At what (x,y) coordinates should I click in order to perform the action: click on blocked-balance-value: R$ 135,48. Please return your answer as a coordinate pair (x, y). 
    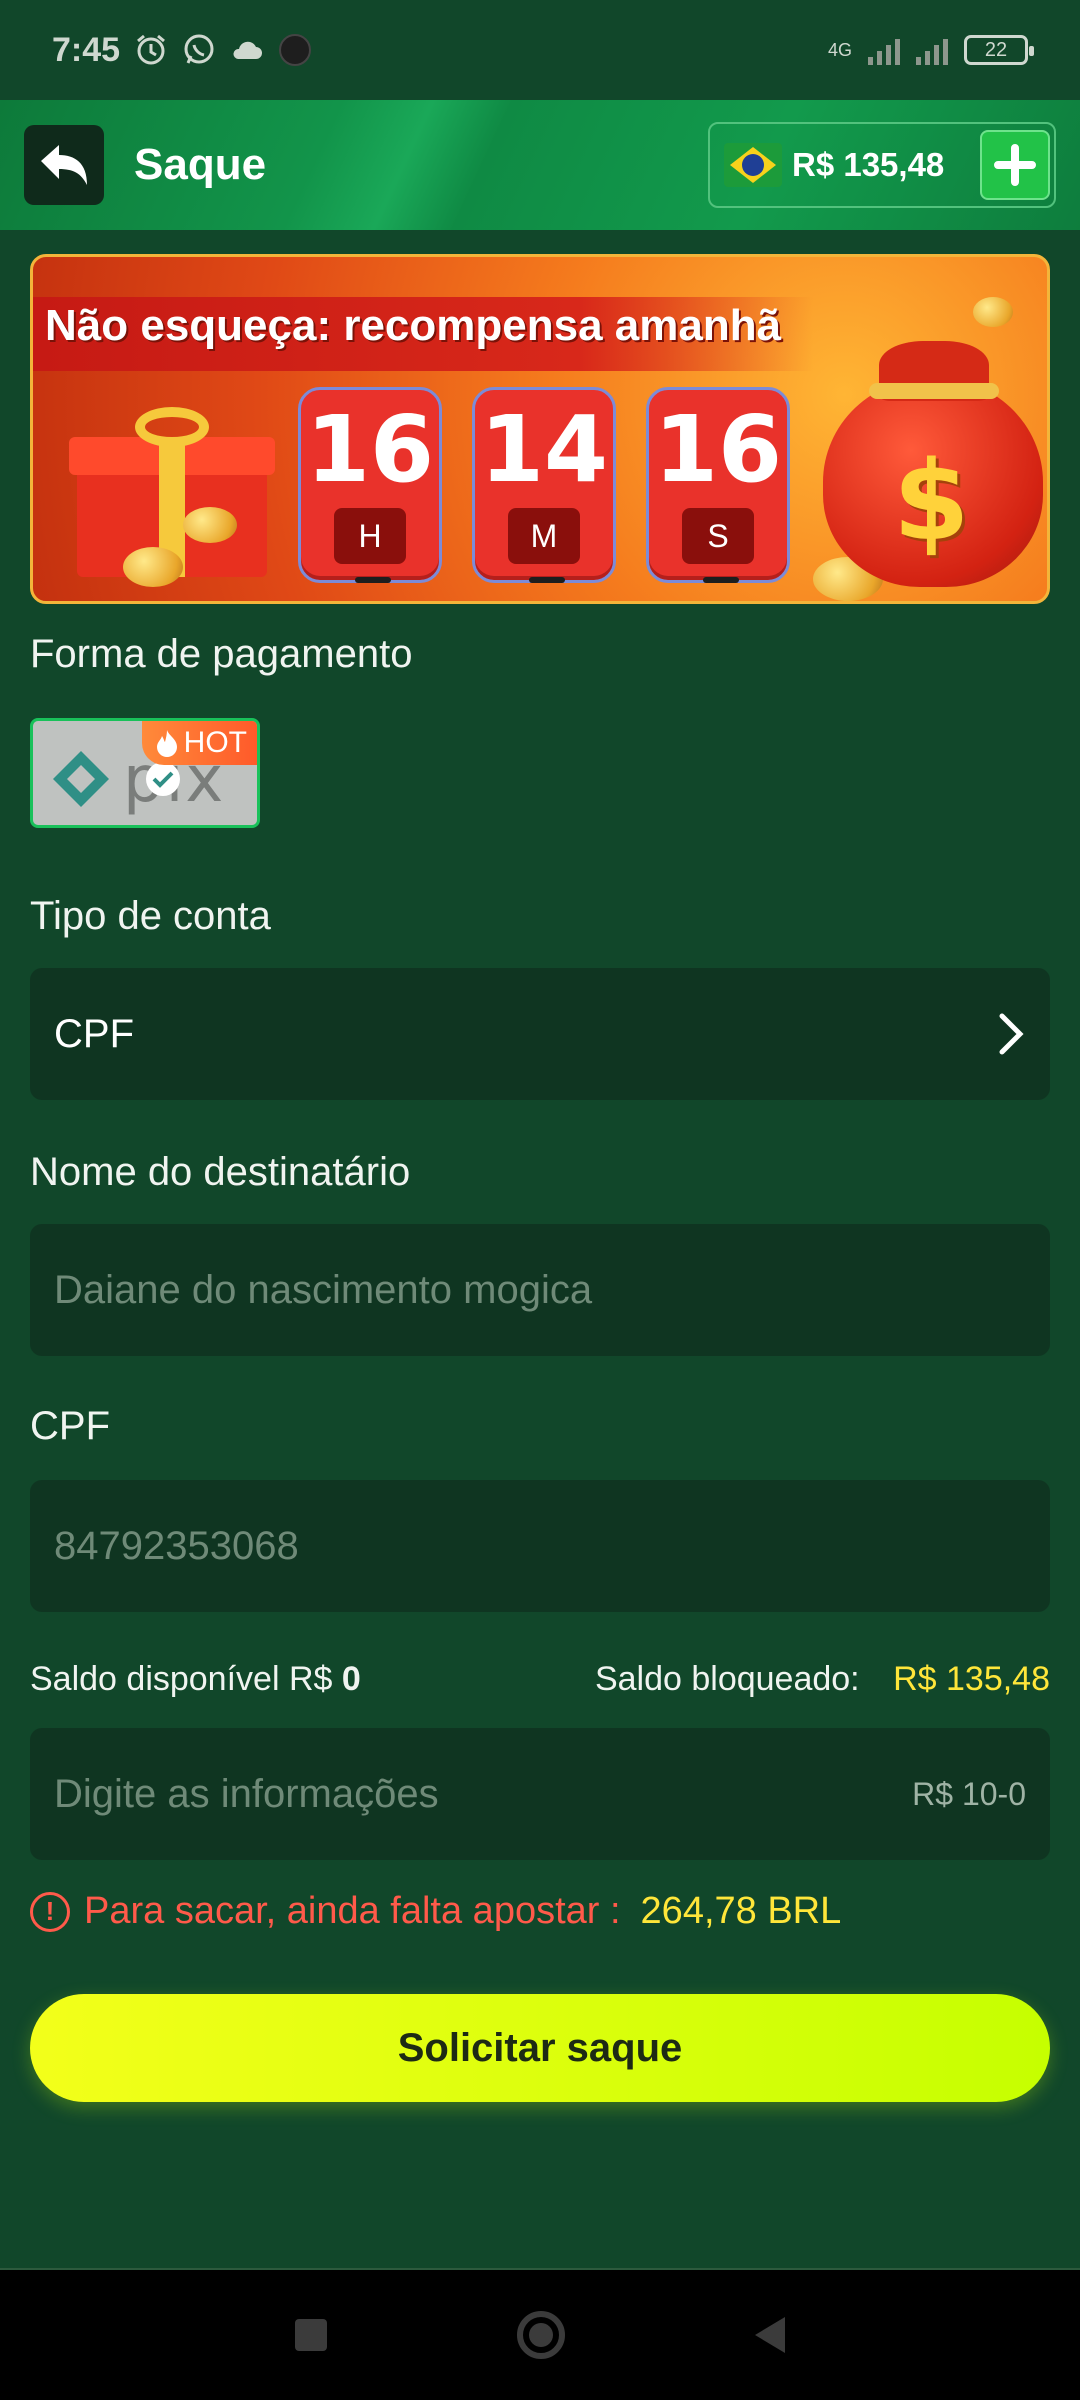
    Looking at the image, I should click on (971, 1679).